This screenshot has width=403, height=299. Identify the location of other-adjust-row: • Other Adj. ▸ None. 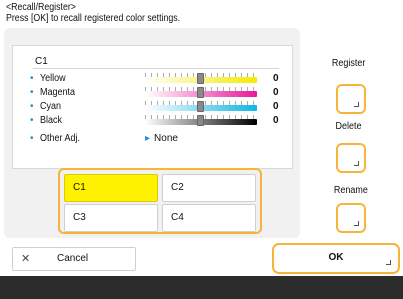
(165, 138).